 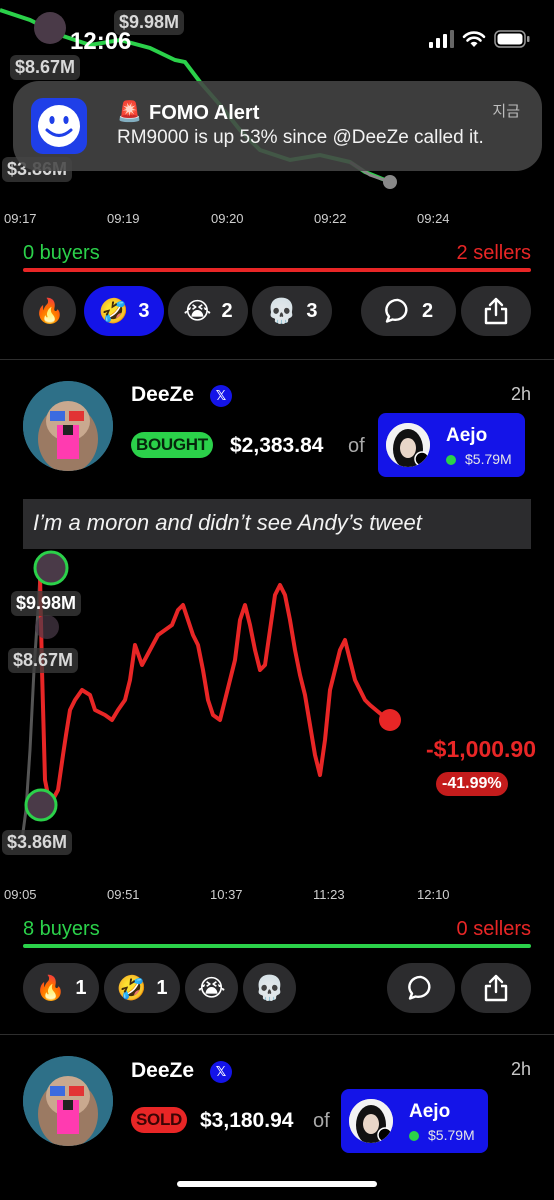 What do you see at coordinates (277, 524) in the screenshot?
I see `post-quote: I’m a moron and didn’t see Andy’s tweet` at bounding box center [277, 524].